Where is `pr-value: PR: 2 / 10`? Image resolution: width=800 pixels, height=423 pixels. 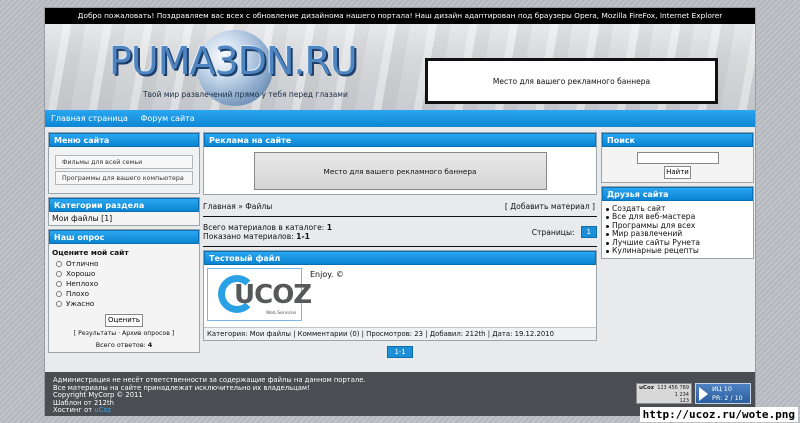 pr-value: PR: 2 / 10 is located at coordinates (727, 398).